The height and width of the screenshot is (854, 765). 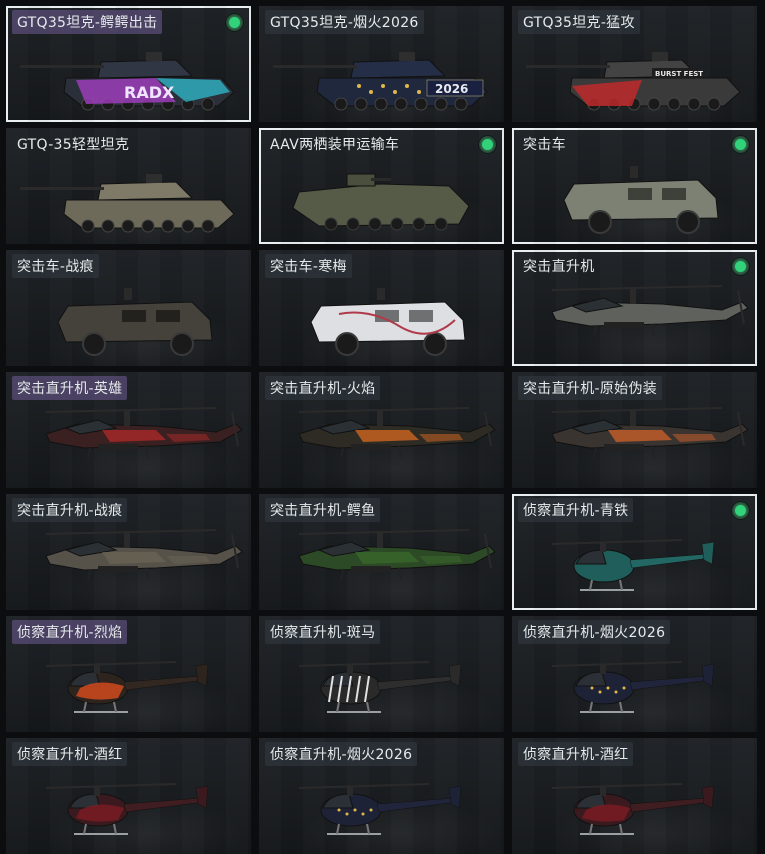 I want to click on vehicle-skin-card: 突击直升机-鳄鱼, so click(x=381, y=552).